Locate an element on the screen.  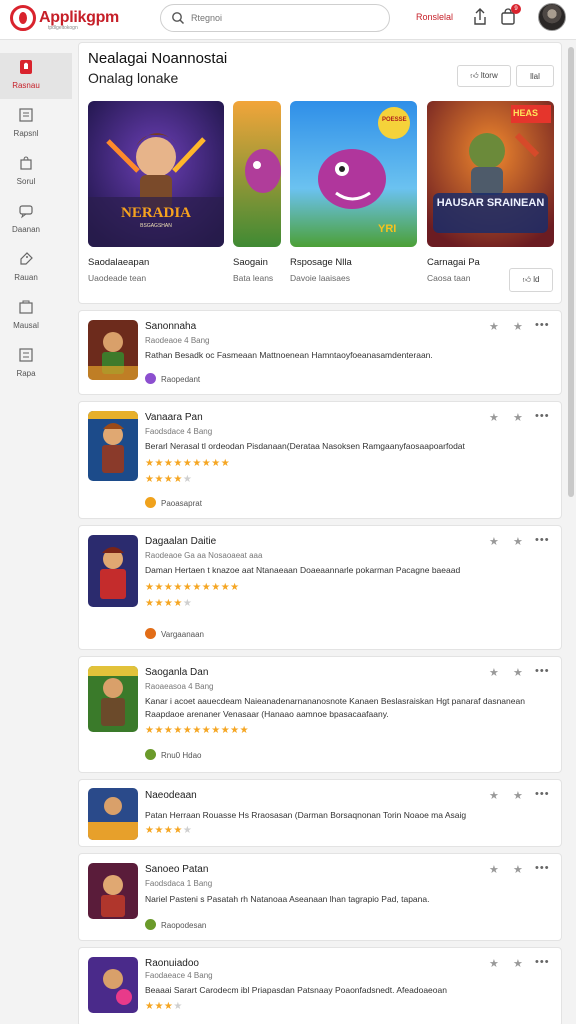
sidebar-item-store: Sorul is located at coordinates (36, 172).